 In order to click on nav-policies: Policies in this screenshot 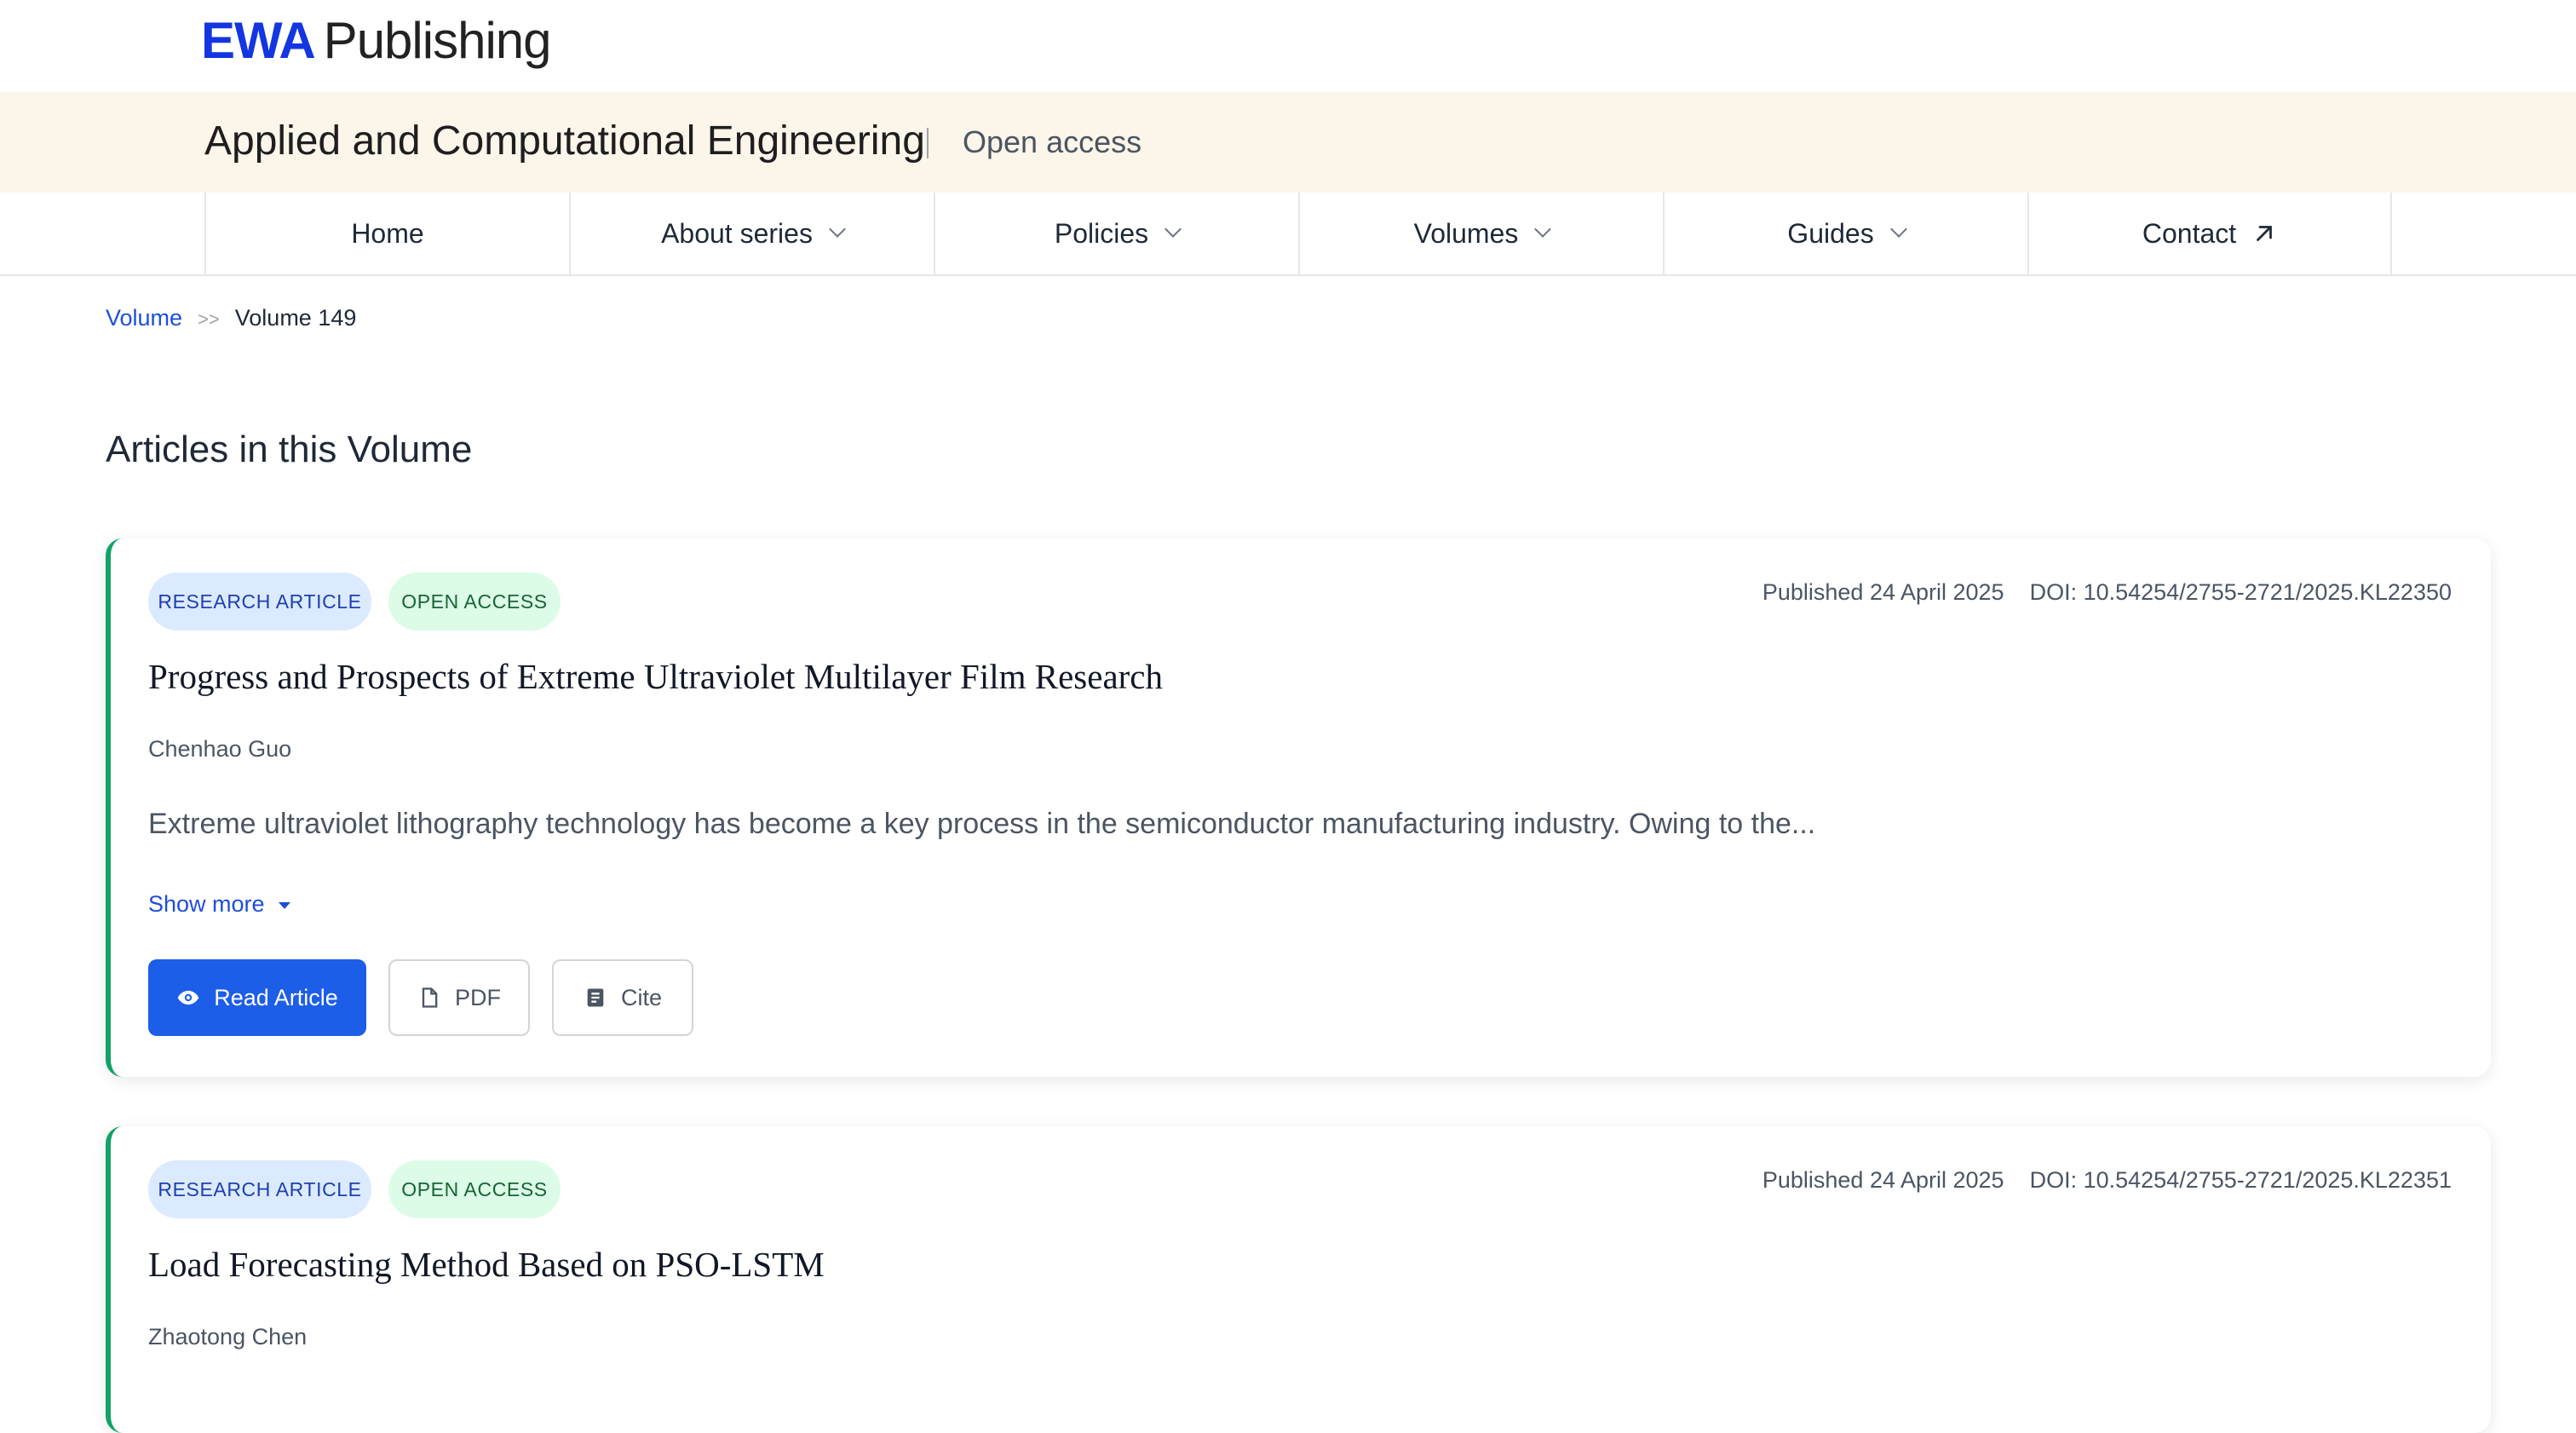, I will do `click(1116, 234)`.